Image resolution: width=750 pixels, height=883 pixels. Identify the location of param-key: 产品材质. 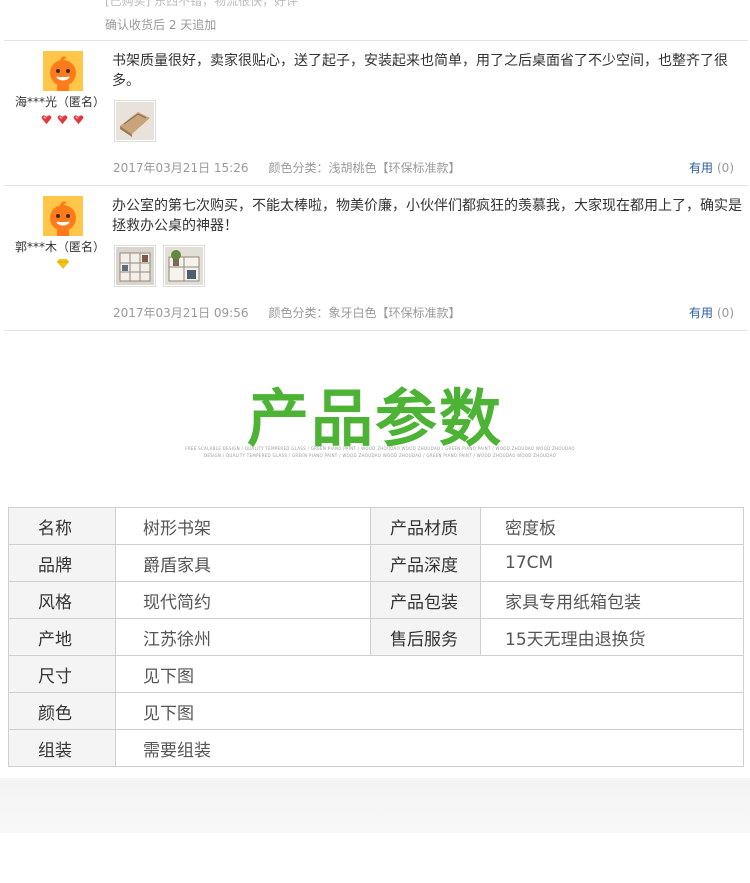
(425, 526).